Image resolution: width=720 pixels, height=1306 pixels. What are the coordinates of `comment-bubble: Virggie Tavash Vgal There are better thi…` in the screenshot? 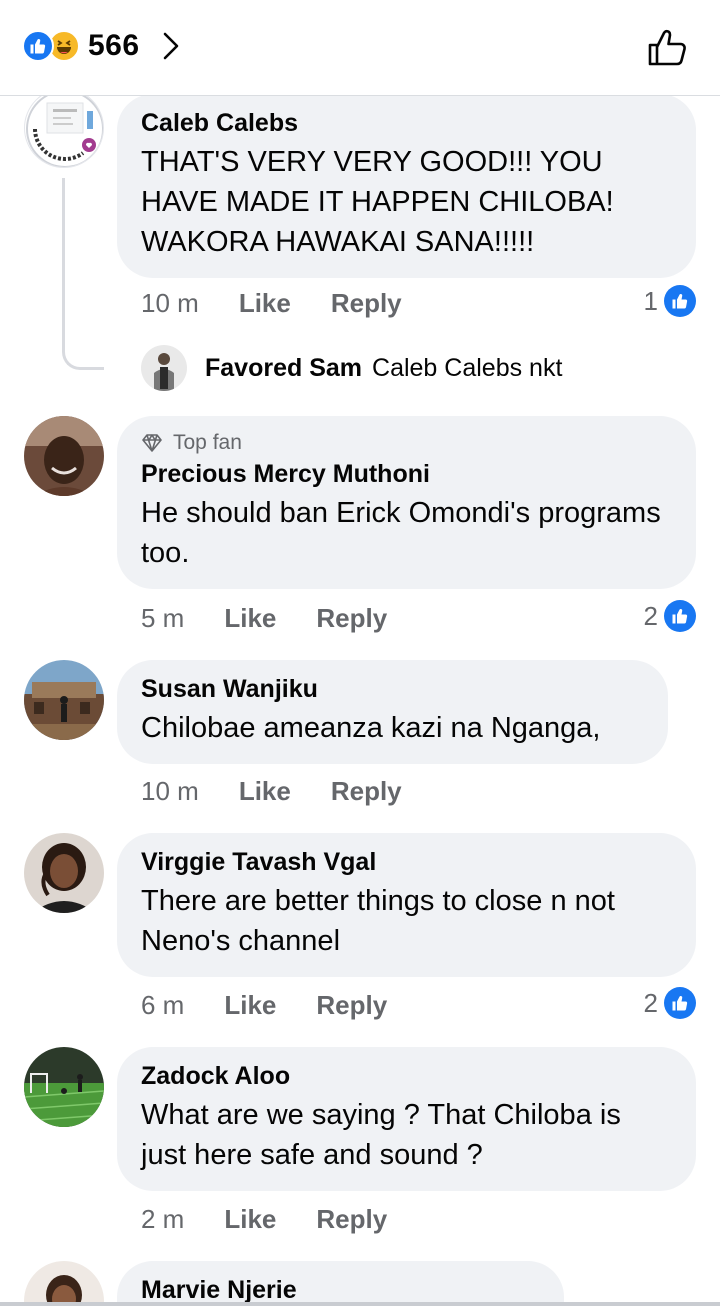 It's located at (406, 905).